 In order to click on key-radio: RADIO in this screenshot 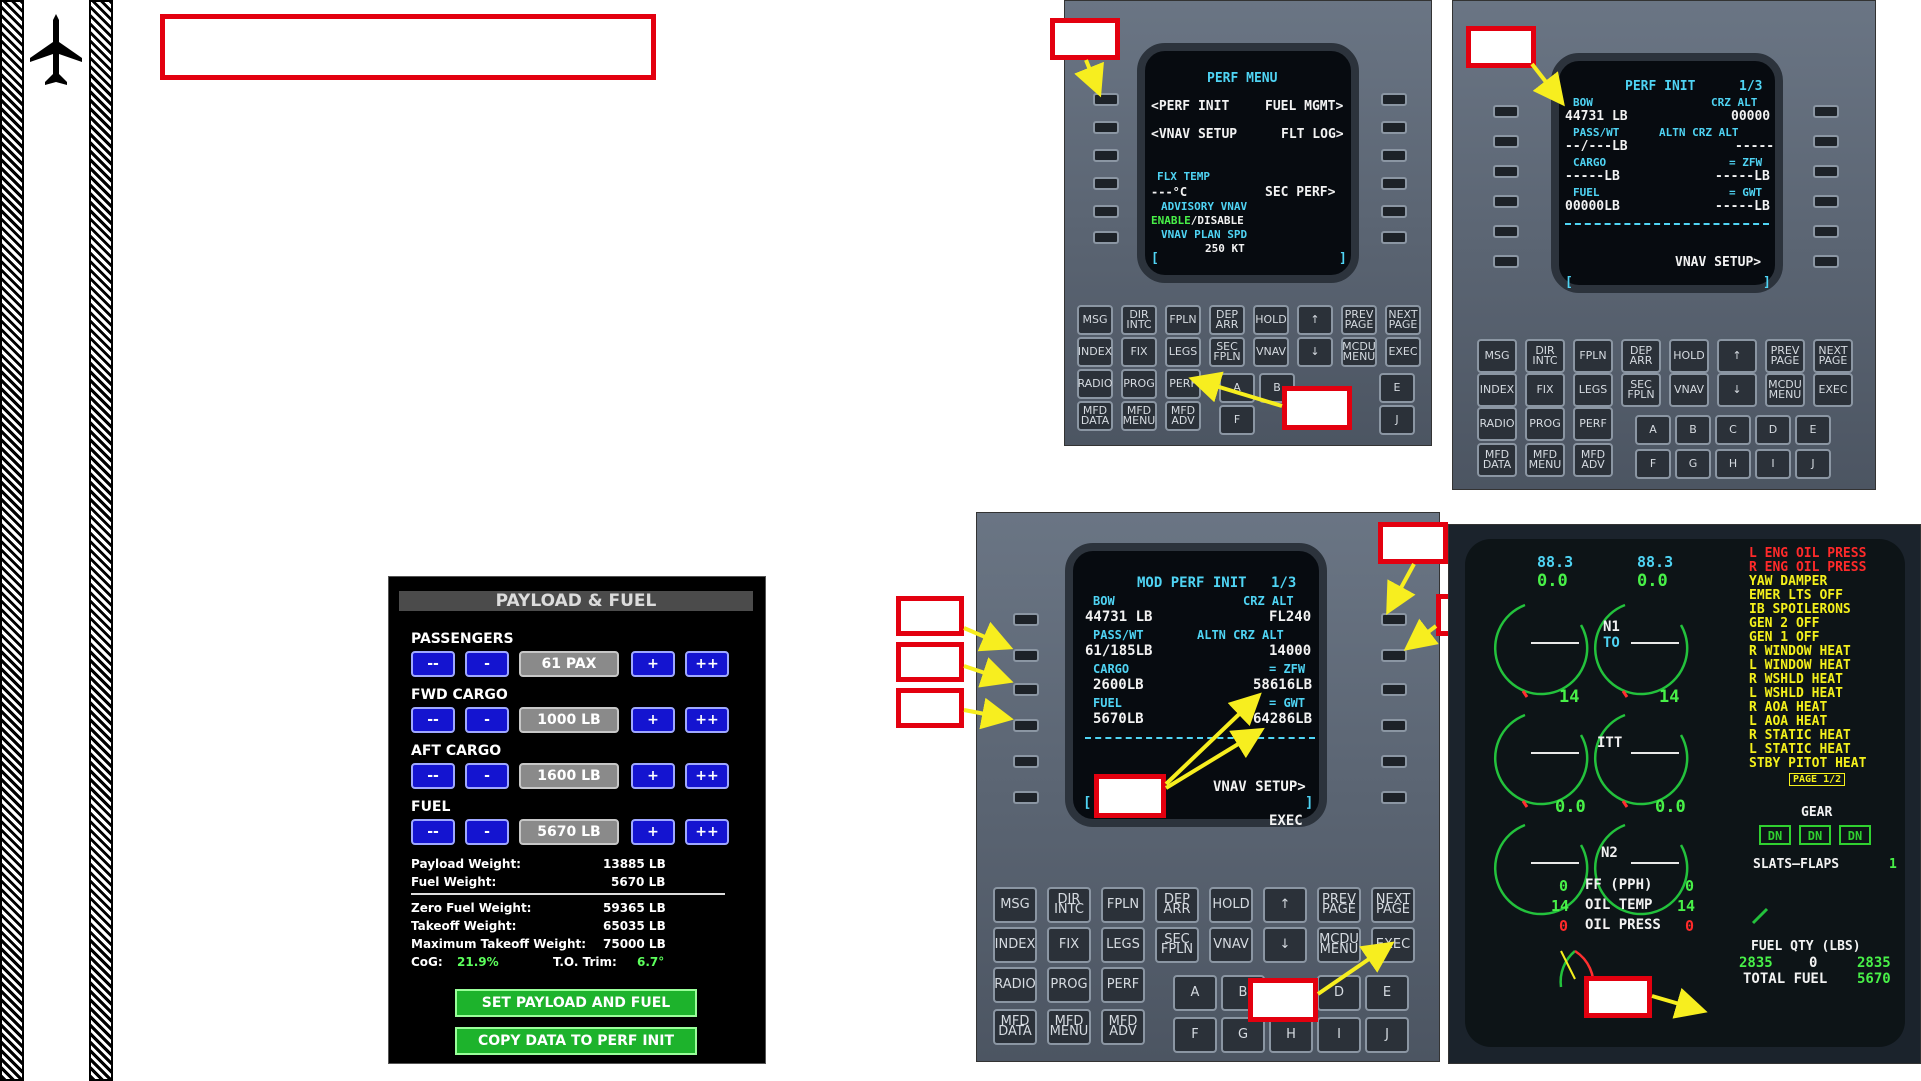, I will do `click(1095, 384)`.